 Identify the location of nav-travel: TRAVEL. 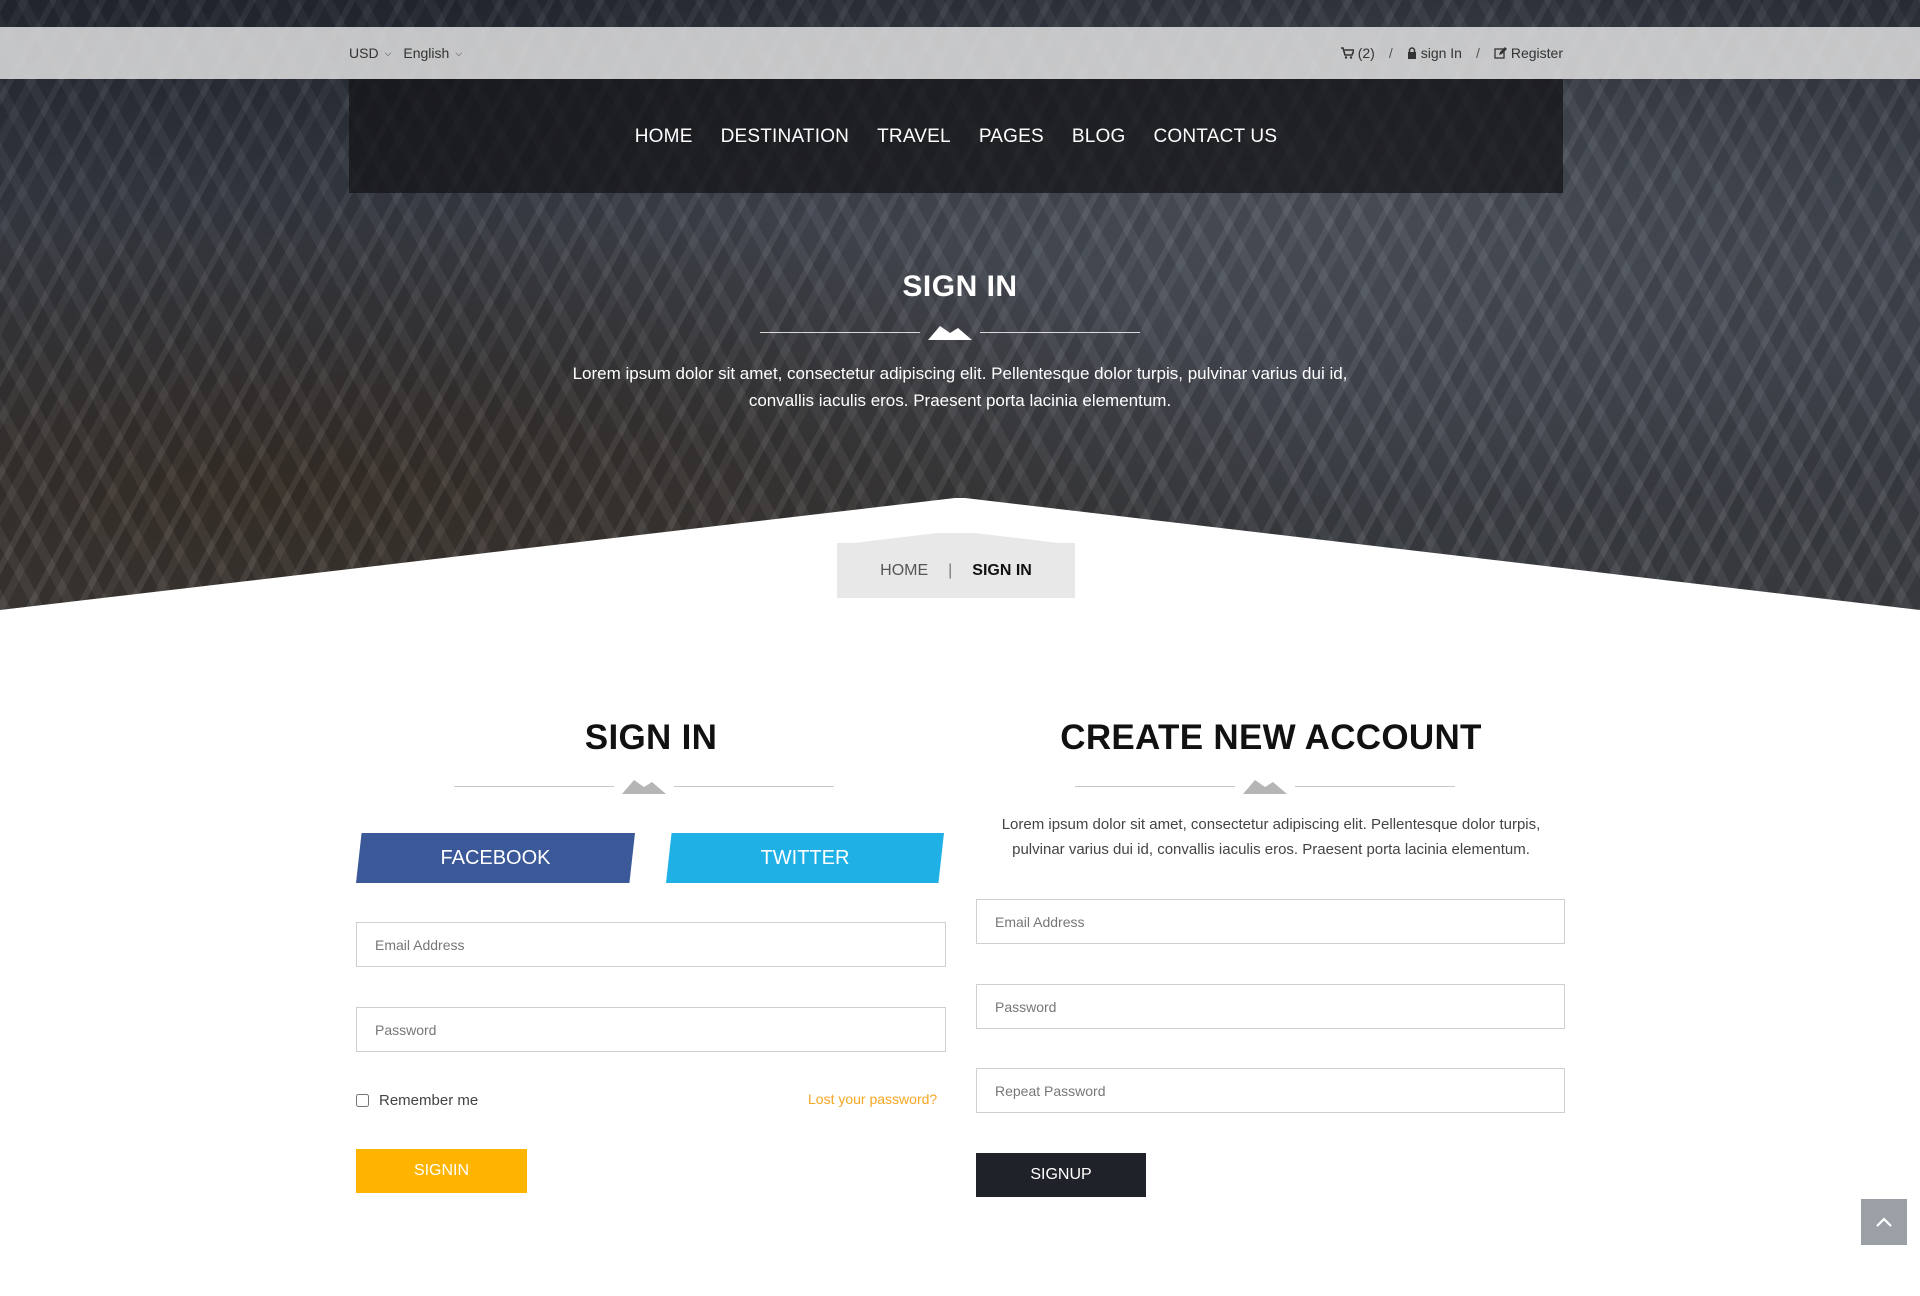
(914, 136).